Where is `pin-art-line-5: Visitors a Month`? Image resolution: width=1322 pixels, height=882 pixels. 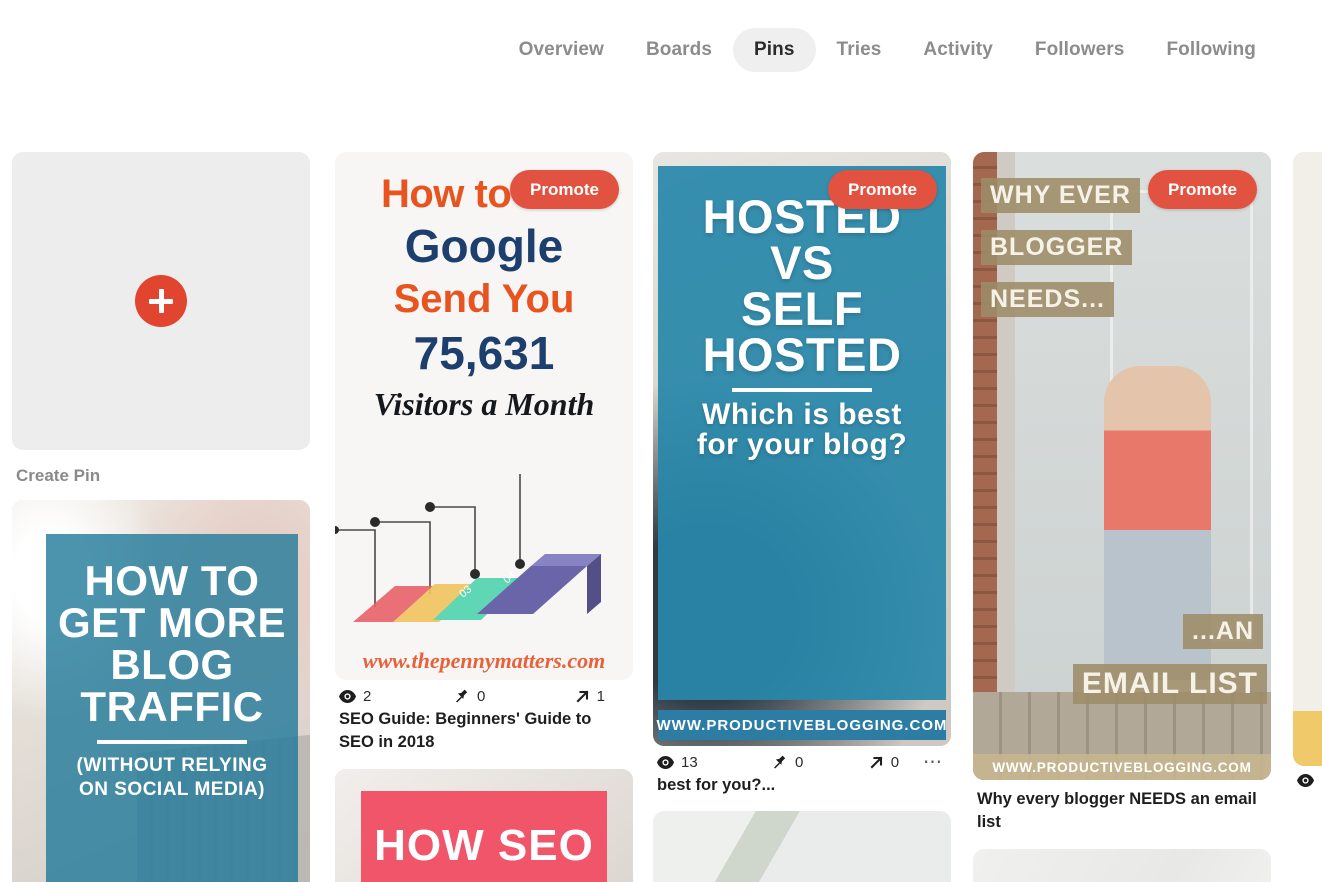
pin-art-line-5: Visitors a Month is located at coordinates (484, 404).